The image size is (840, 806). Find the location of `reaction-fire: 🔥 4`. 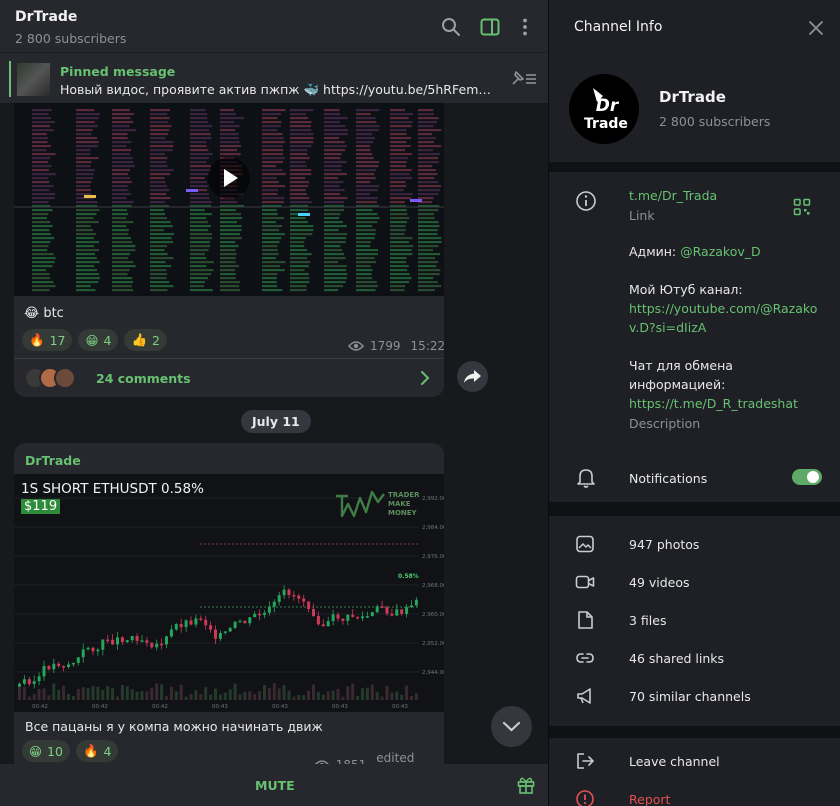

reaction-fire: 🔥 4 is located at coordinates (97, 751).